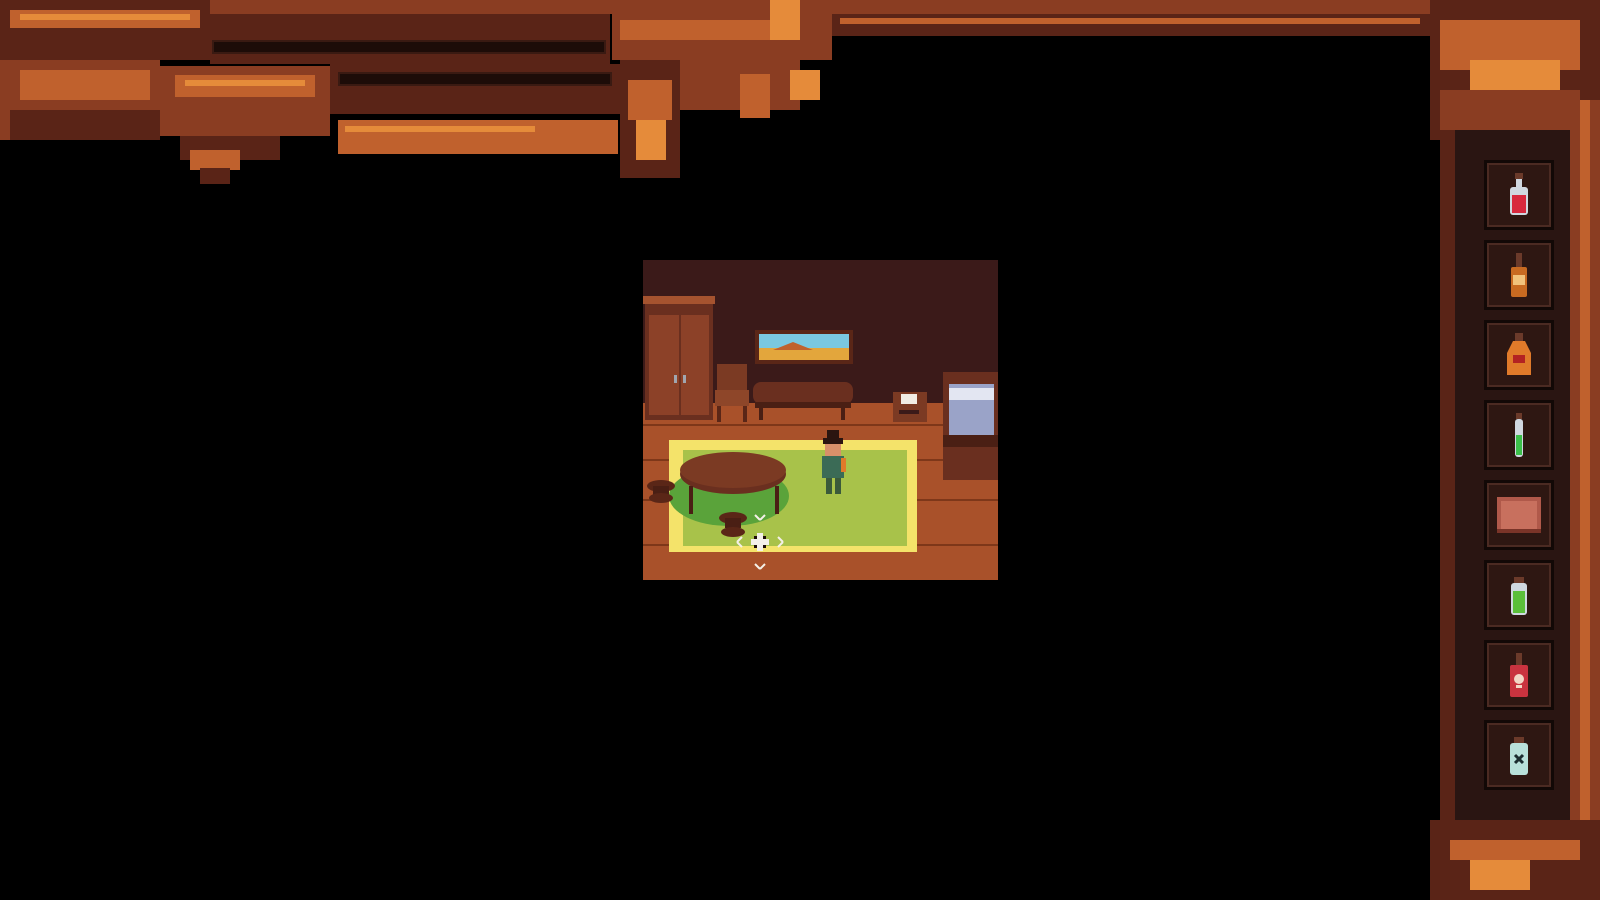 Image resolution: width=1600 pixels, height=900 pixels. I want to click on orange-flask-icon, so click(1519, 354).